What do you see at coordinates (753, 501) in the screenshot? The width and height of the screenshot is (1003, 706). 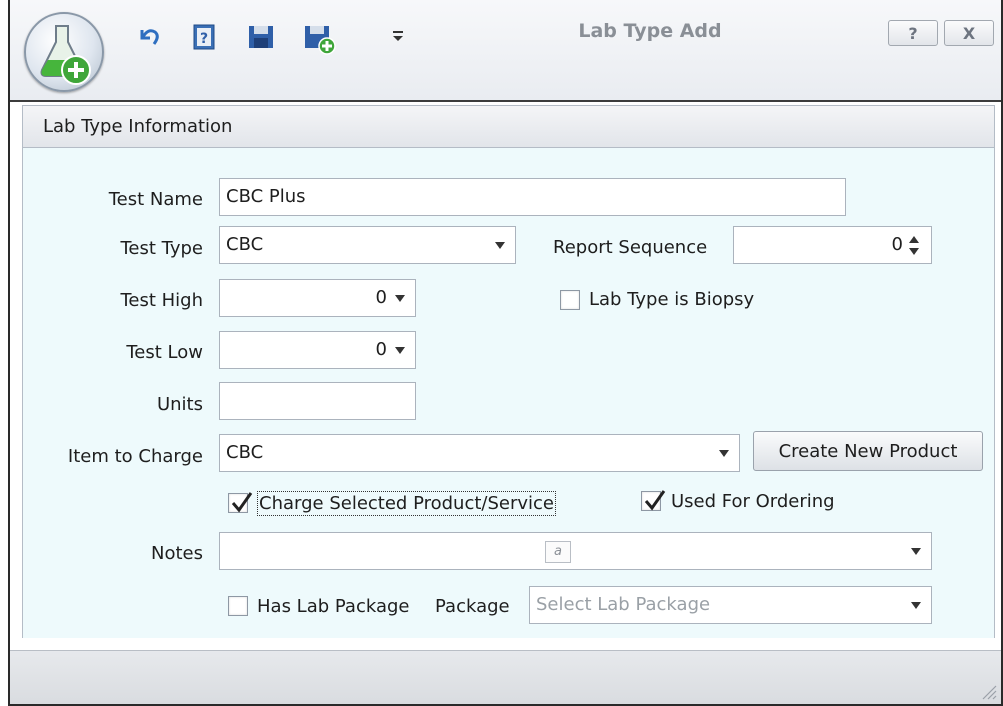 I see `used-for-ordering-label: Used For Ordering` at bounding box center [753, 501].